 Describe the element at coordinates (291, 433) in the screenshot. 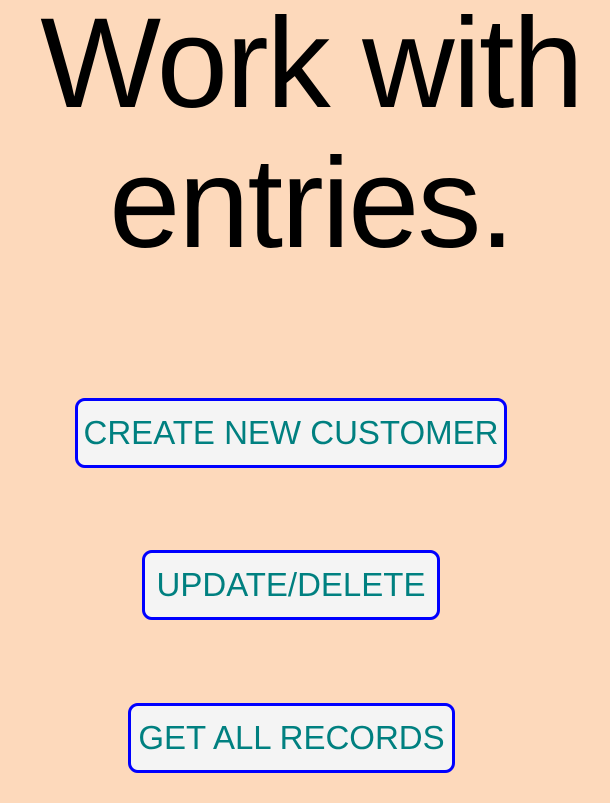

I see `create-new-customer-button: CREATE NEW CUSTOMER` at that location.